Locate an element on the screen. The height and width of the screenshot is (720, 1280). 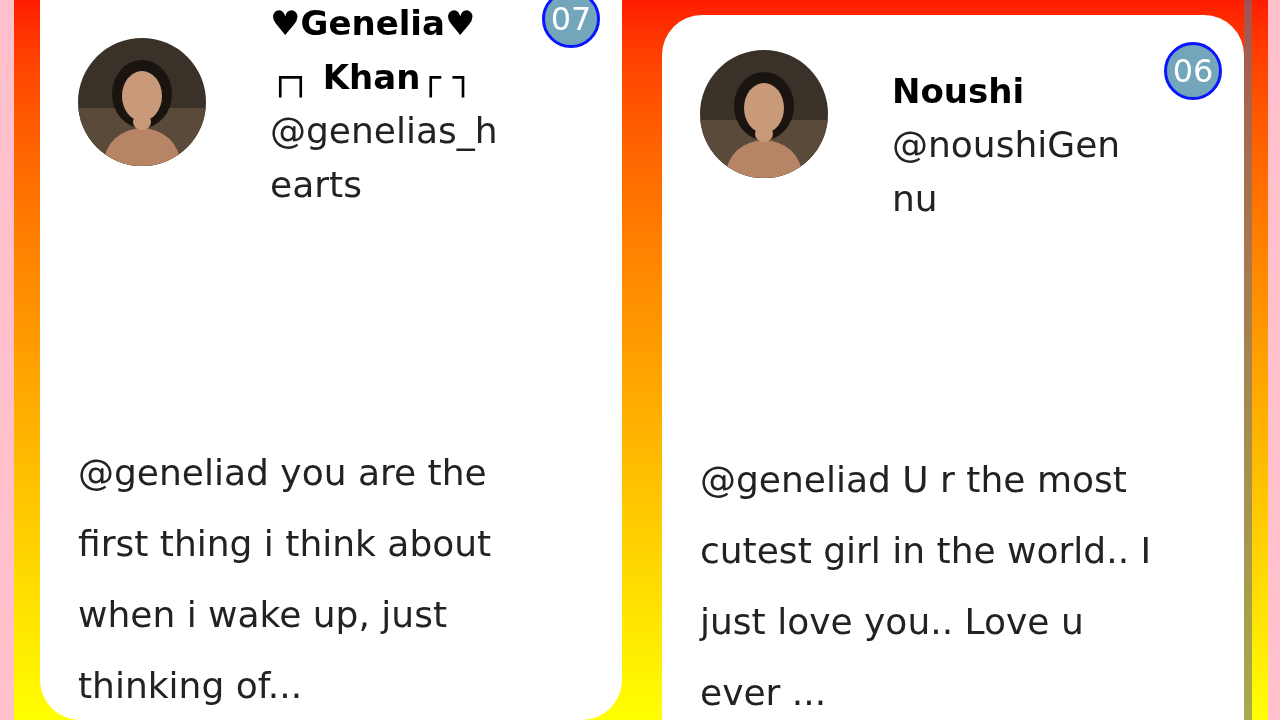
user-name: ♥Genelia♥ ┌┐ Khan┌ ┐ is located at coordinates (373, 51).